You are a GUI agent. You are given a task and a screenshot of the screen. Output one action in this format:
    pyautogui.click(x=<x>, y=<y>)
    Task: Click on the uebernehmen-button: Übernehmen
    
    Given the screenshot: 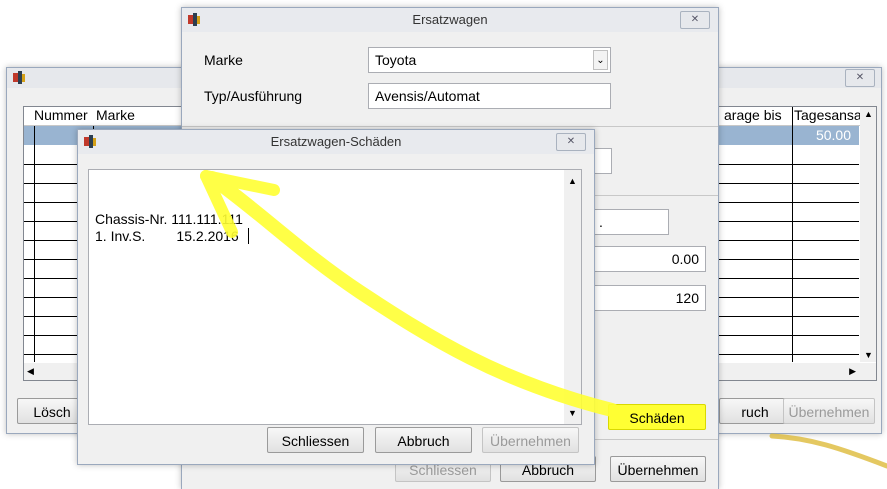 What is the action you would take?
    pyautogui.click(x=658, y=469)
    